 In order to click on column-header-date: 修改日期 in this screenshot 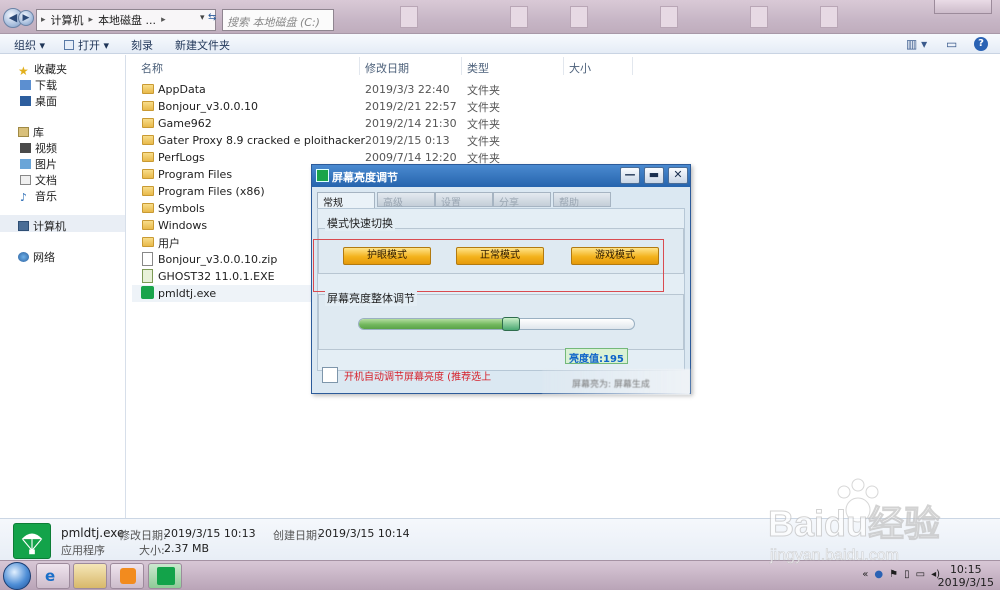, I will do `click(387, 68)`.